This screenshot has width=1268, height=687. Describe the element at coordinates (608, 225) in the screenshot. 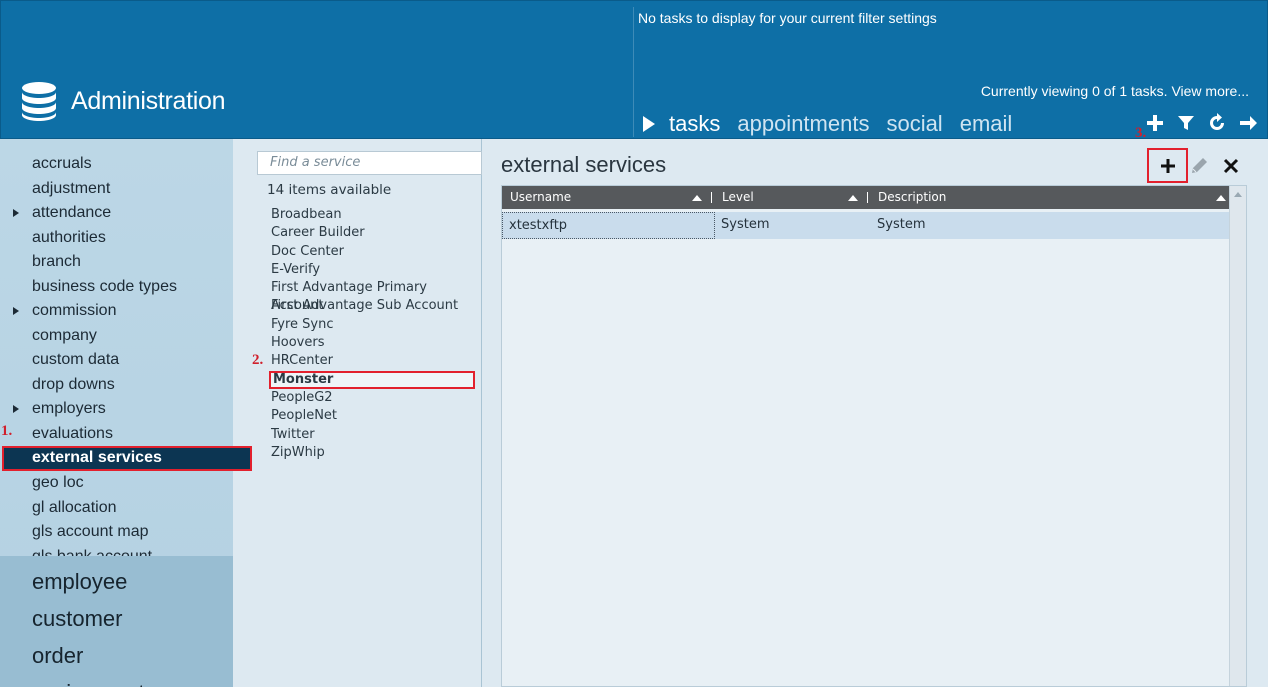

I see `cell-username: xtestxftp` at that location.